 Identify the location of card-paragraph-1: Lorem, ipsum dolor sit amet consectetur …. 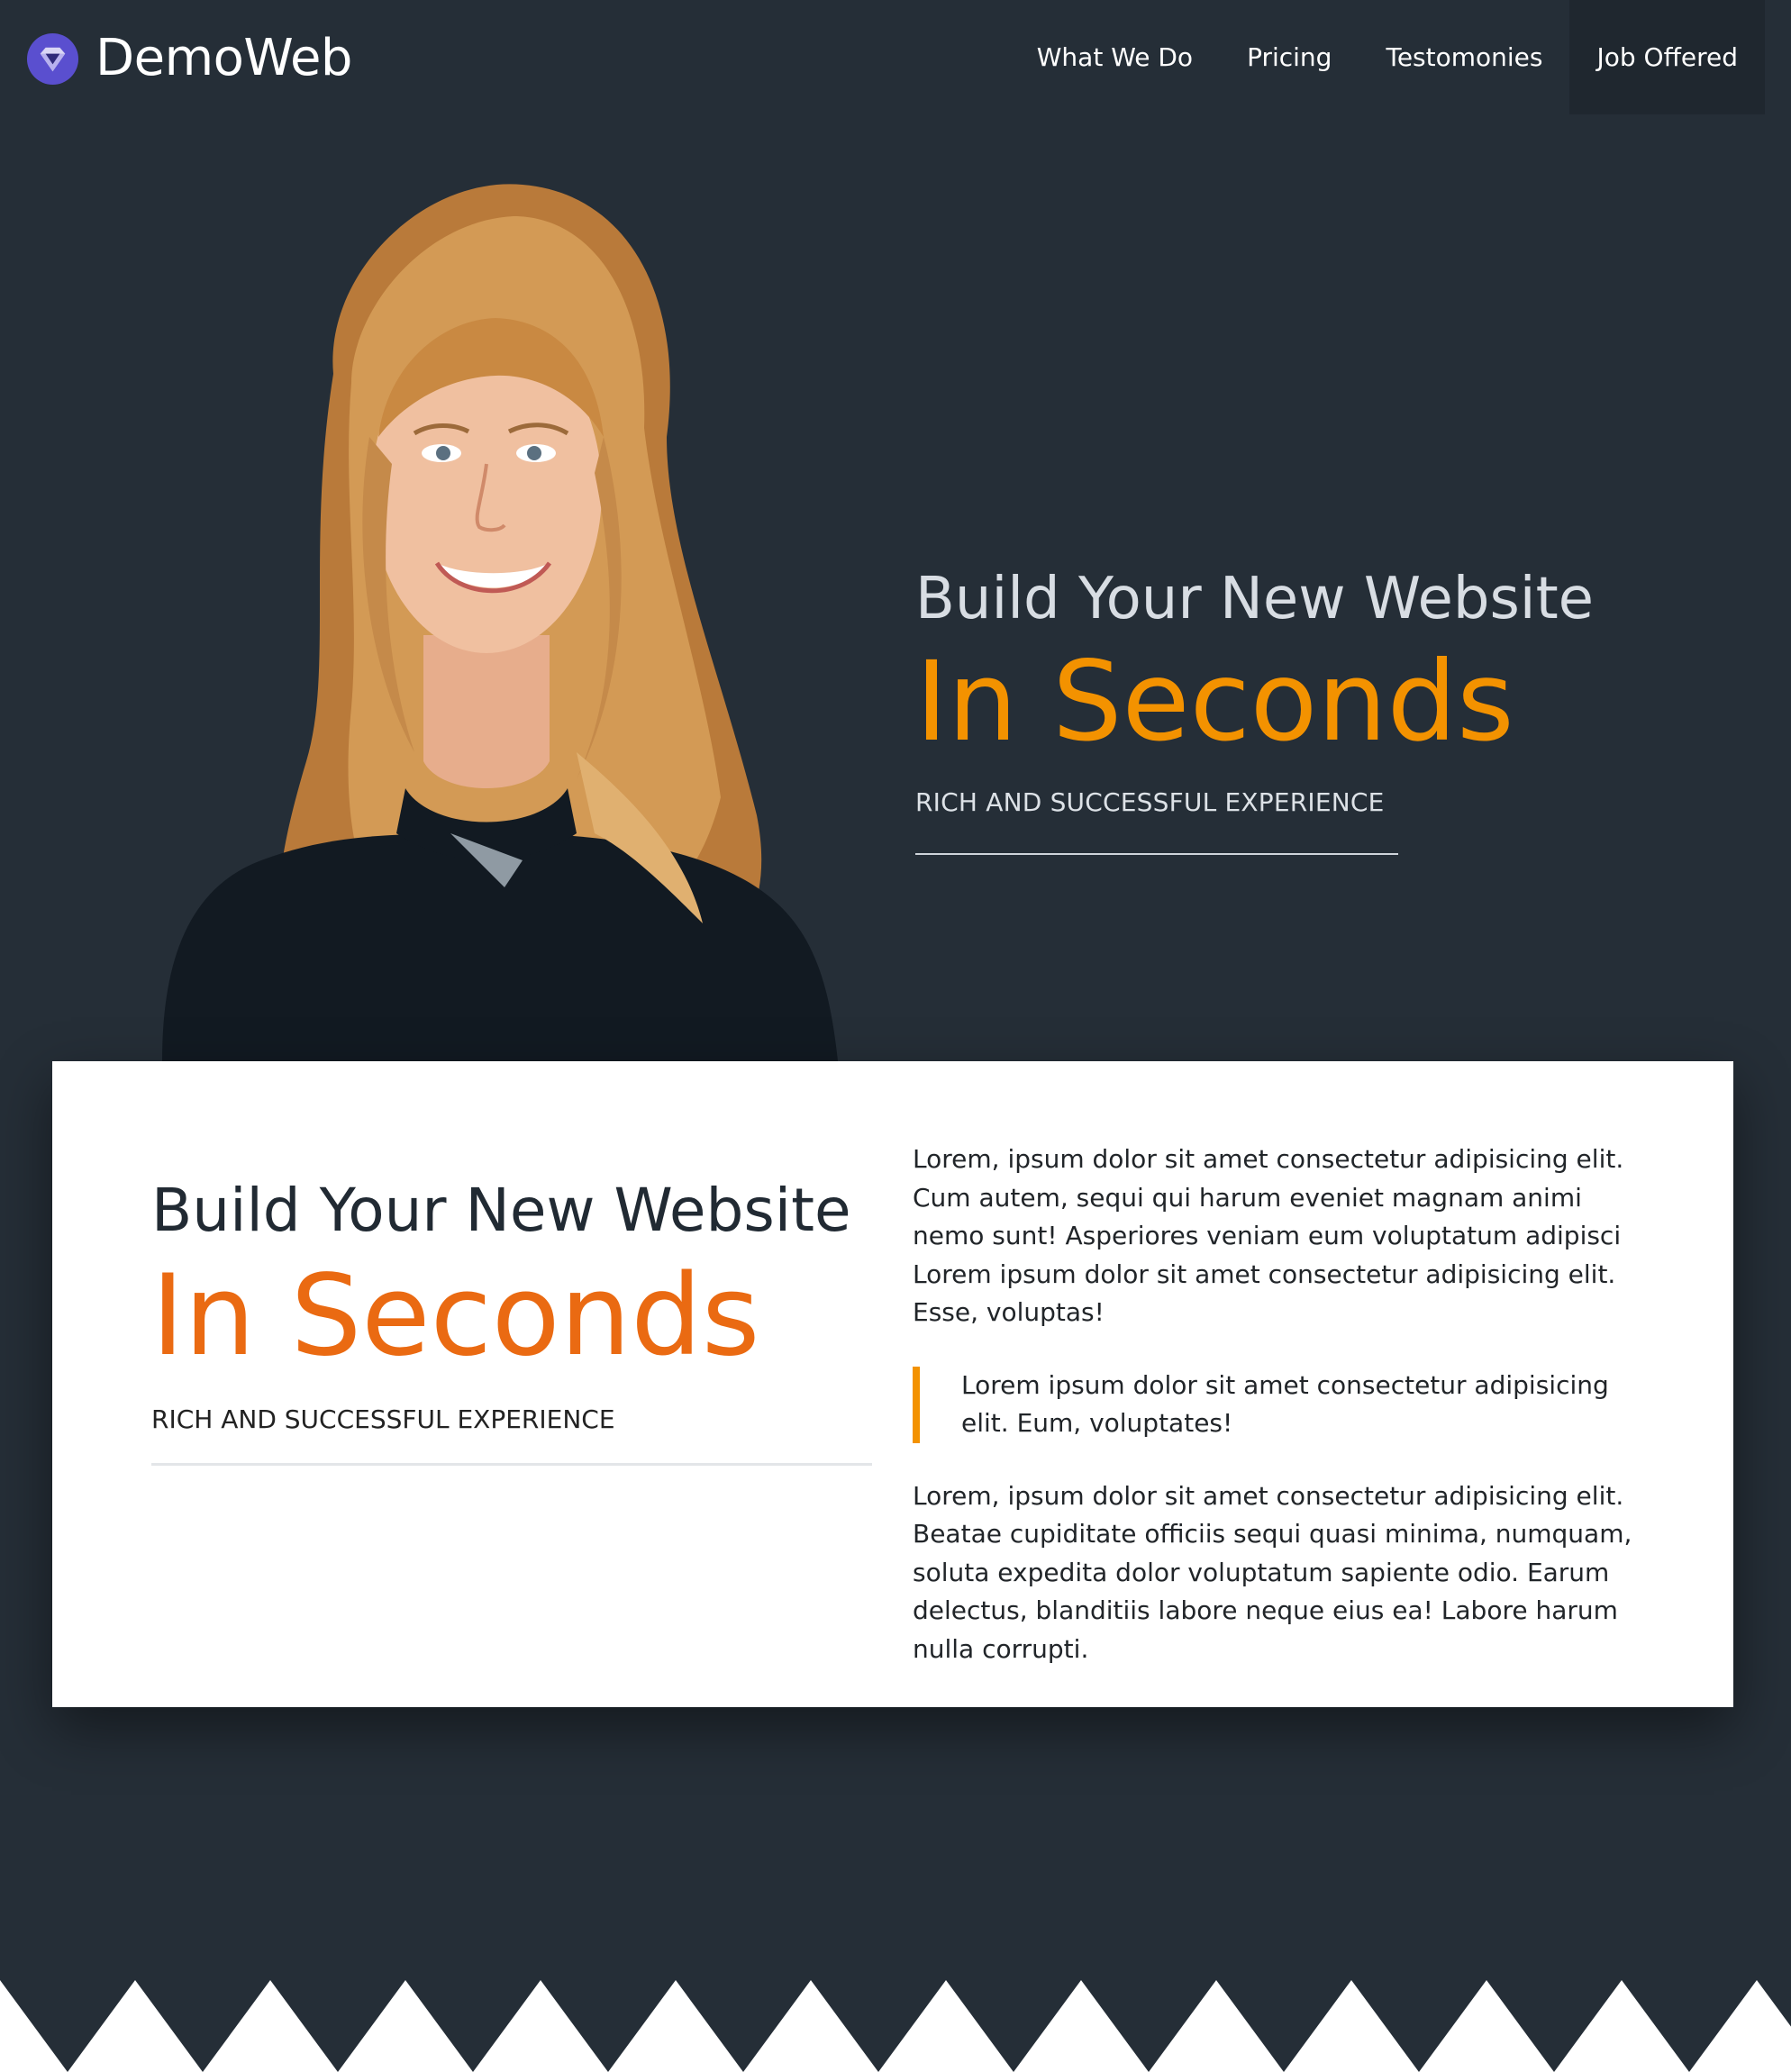
(1268, 1236).